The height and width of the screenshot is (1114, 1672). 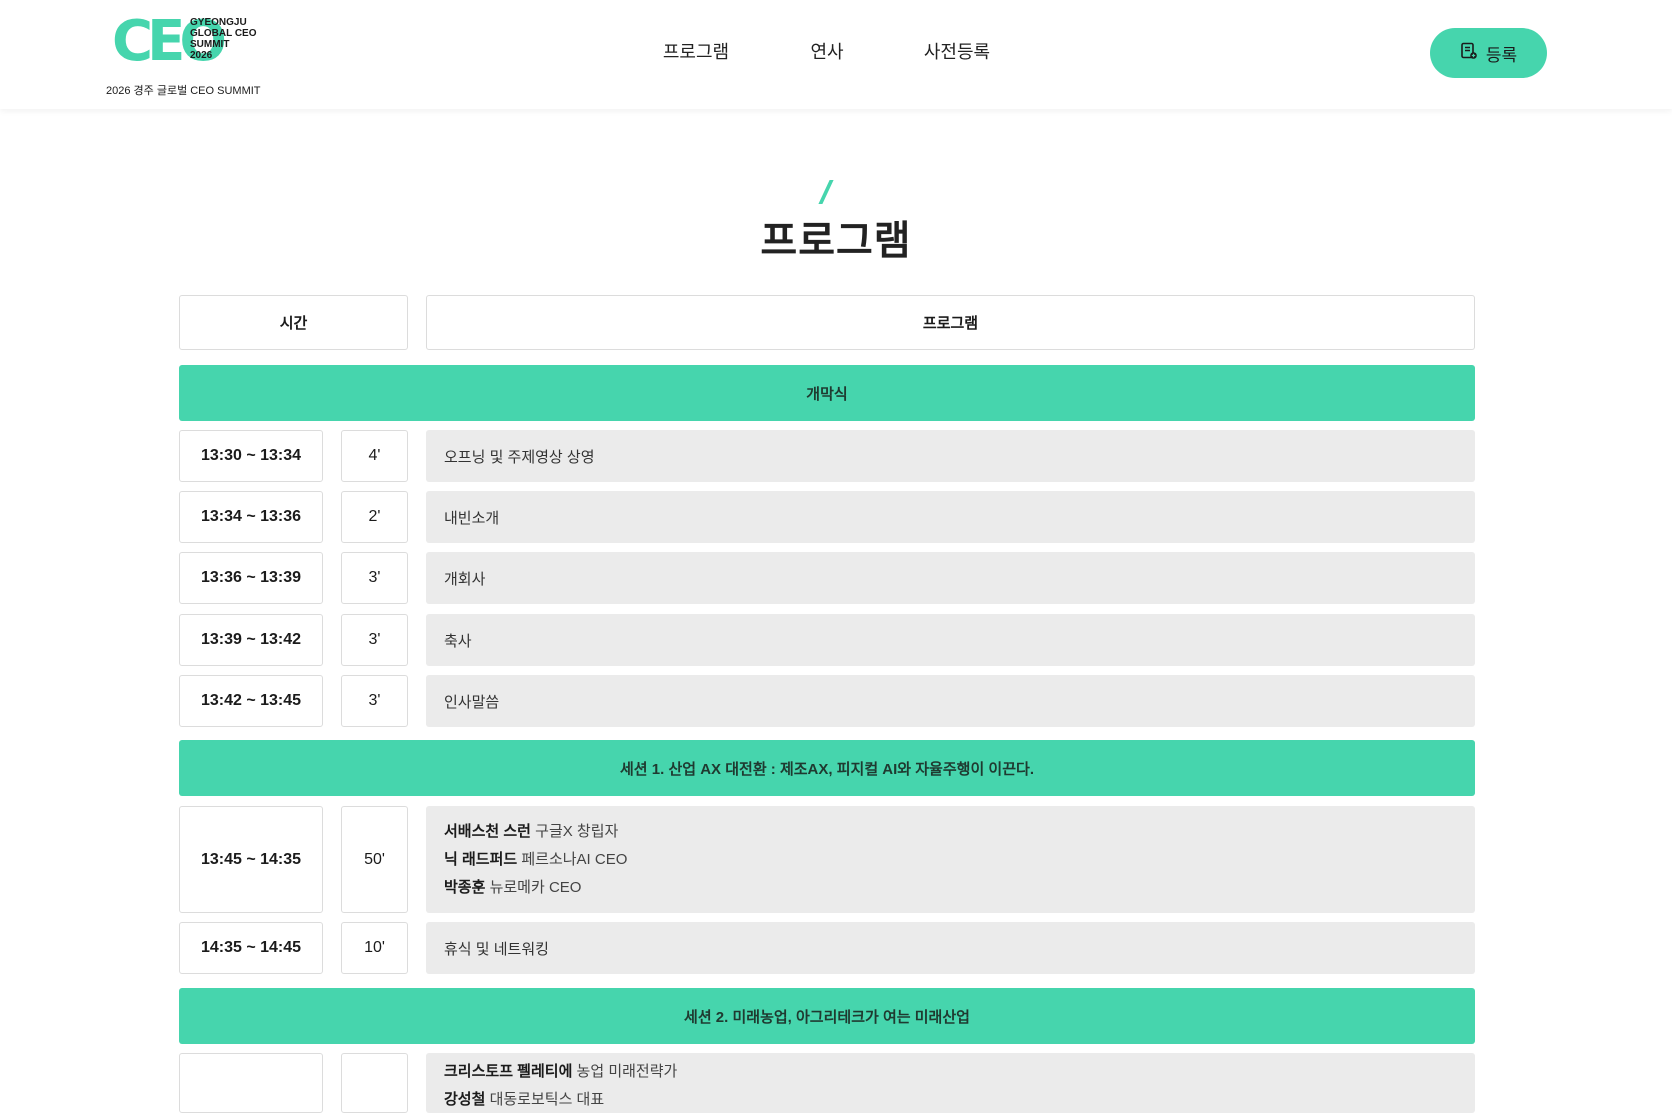 I want to click on duration-cell: 2', so click(x=374, y=517).